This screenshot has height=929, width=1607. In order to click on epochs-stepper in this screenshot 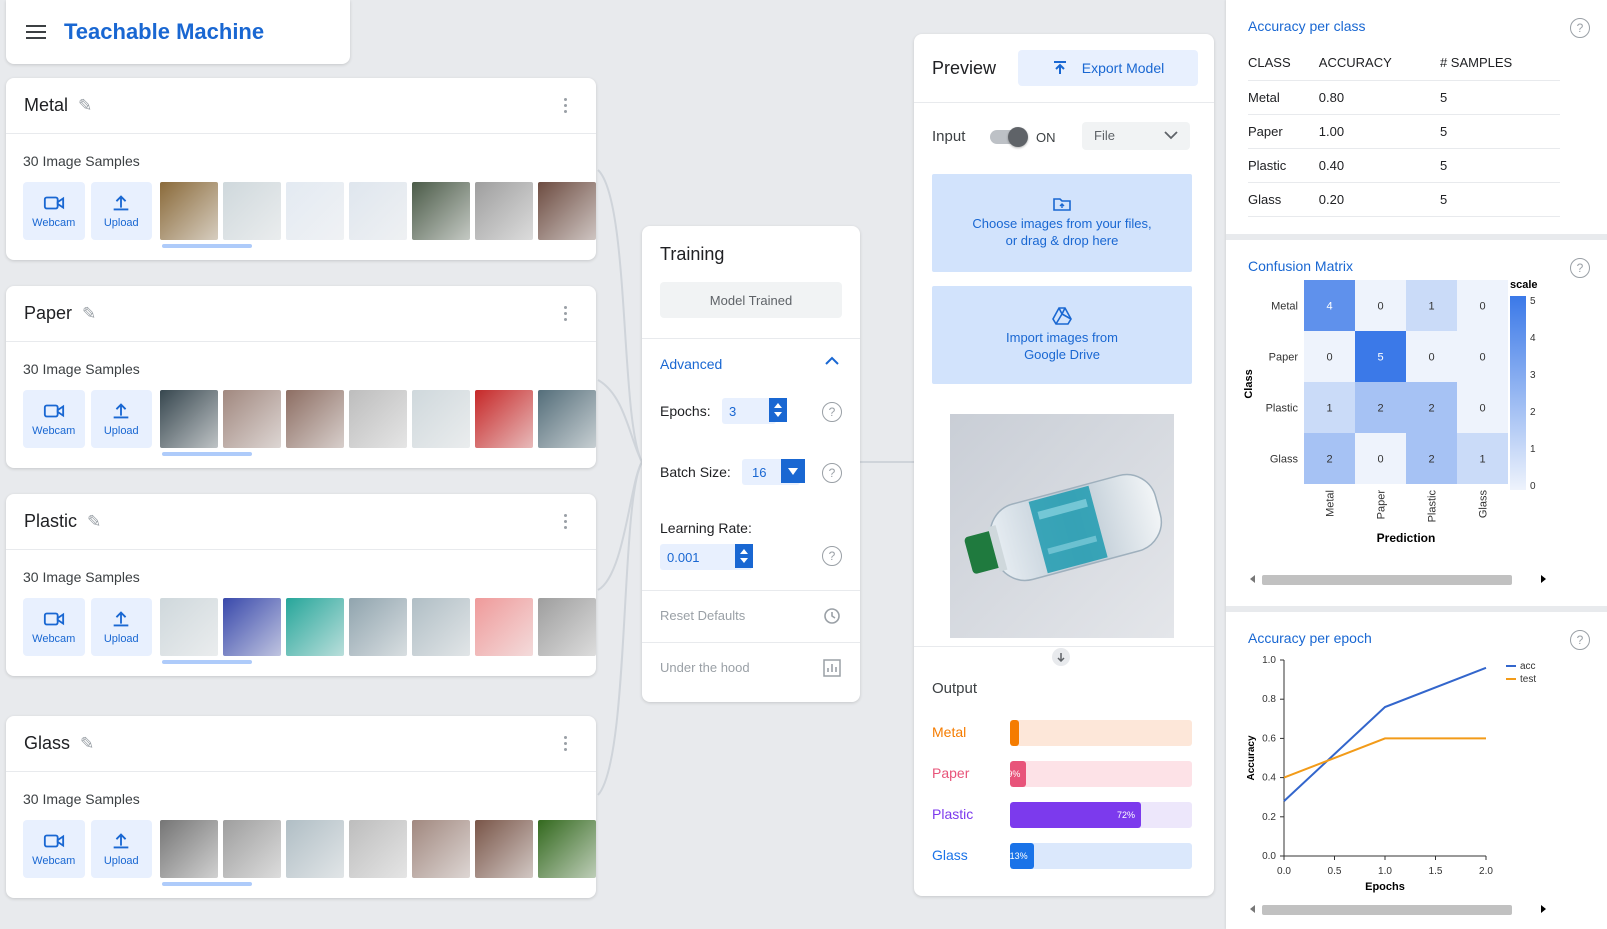, I will do `click(778, 410)`.